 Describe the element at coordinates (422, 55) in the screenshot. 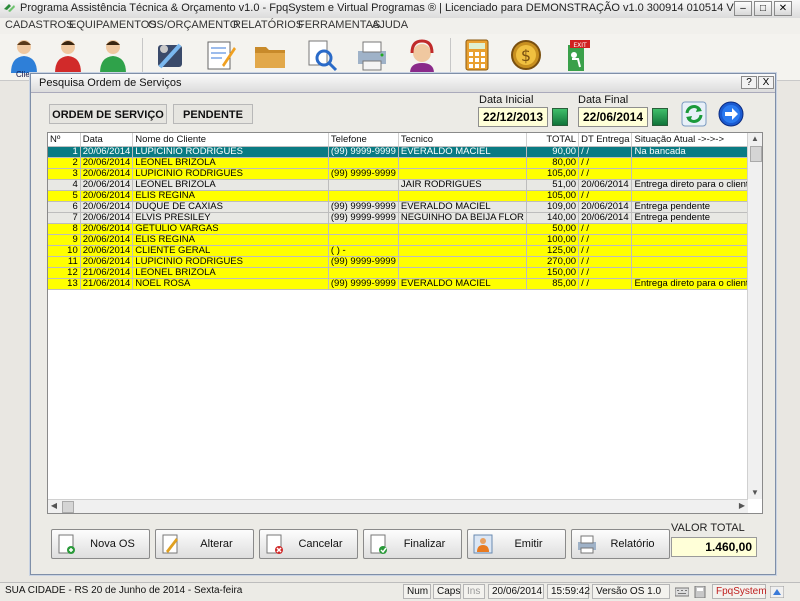

I see `support-headset-icon` at that location.